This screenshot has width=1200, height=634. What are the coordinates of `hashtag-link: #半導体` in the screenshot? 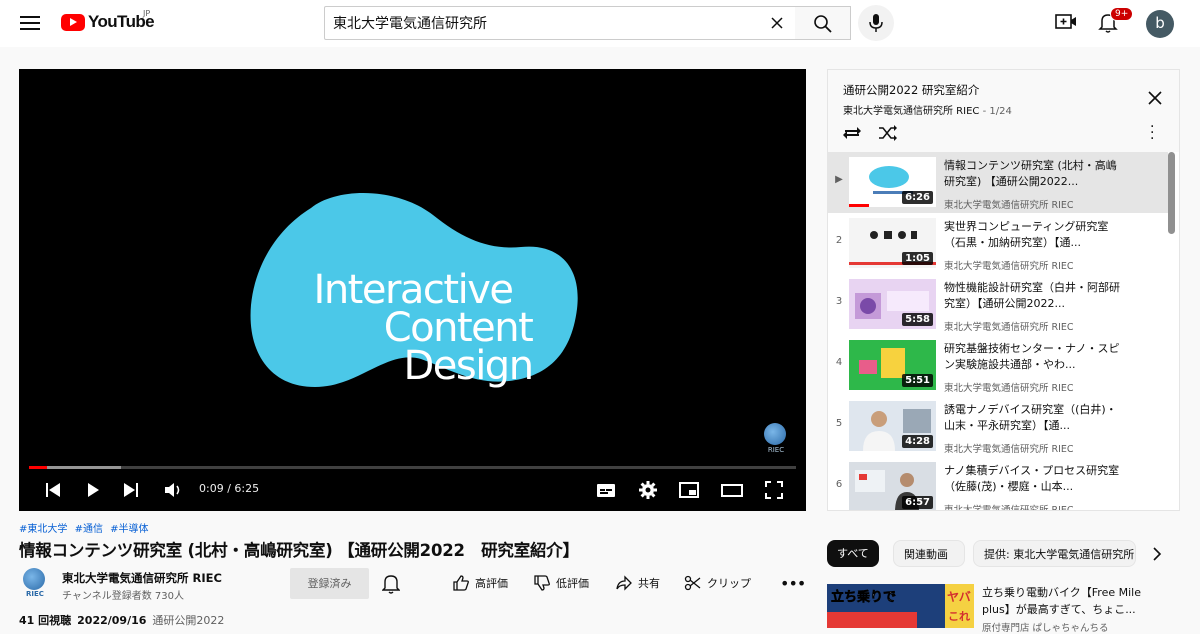 It's located at (129, 529).